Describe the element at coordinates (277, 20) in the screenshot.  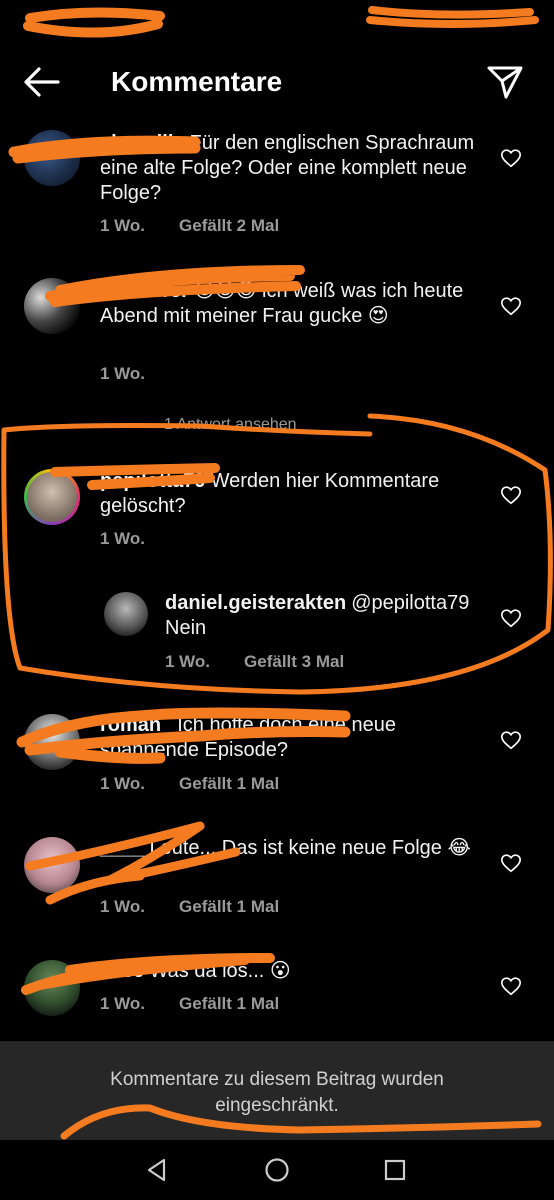
I see `status-bar` at that location.